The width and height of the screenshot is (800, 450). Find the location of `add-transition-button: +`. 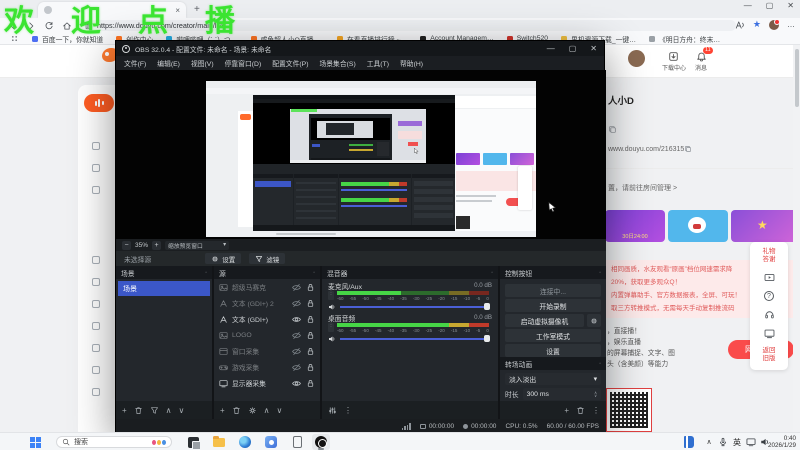

add-transition-button: + is located at coordinates (566, 410).